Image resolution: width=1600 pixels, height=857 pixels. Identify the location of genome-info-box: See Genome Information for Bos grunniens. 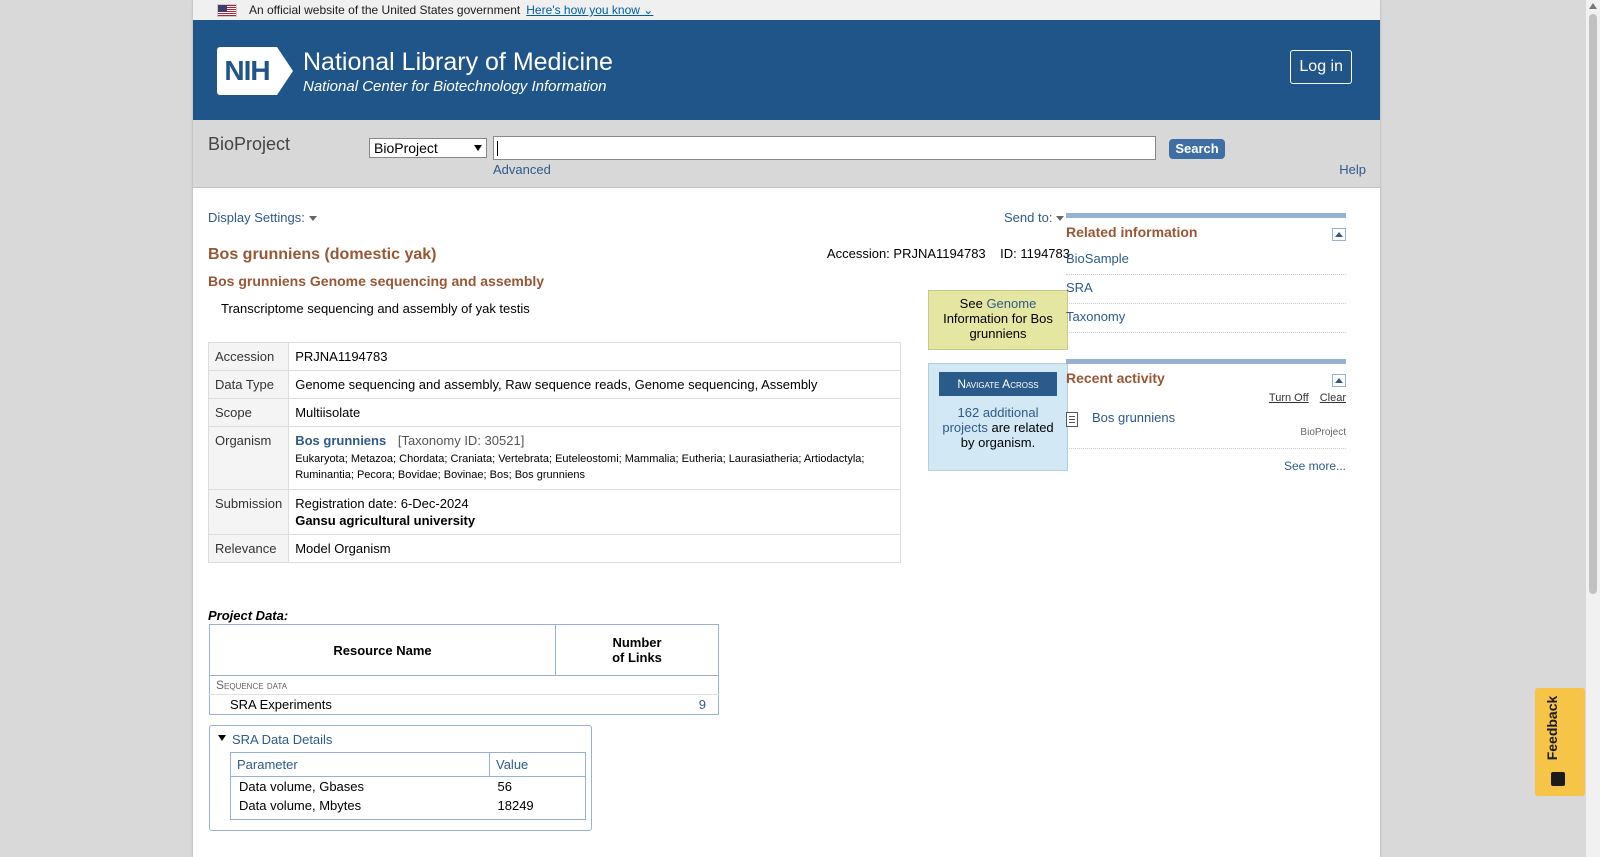
(998, 320).